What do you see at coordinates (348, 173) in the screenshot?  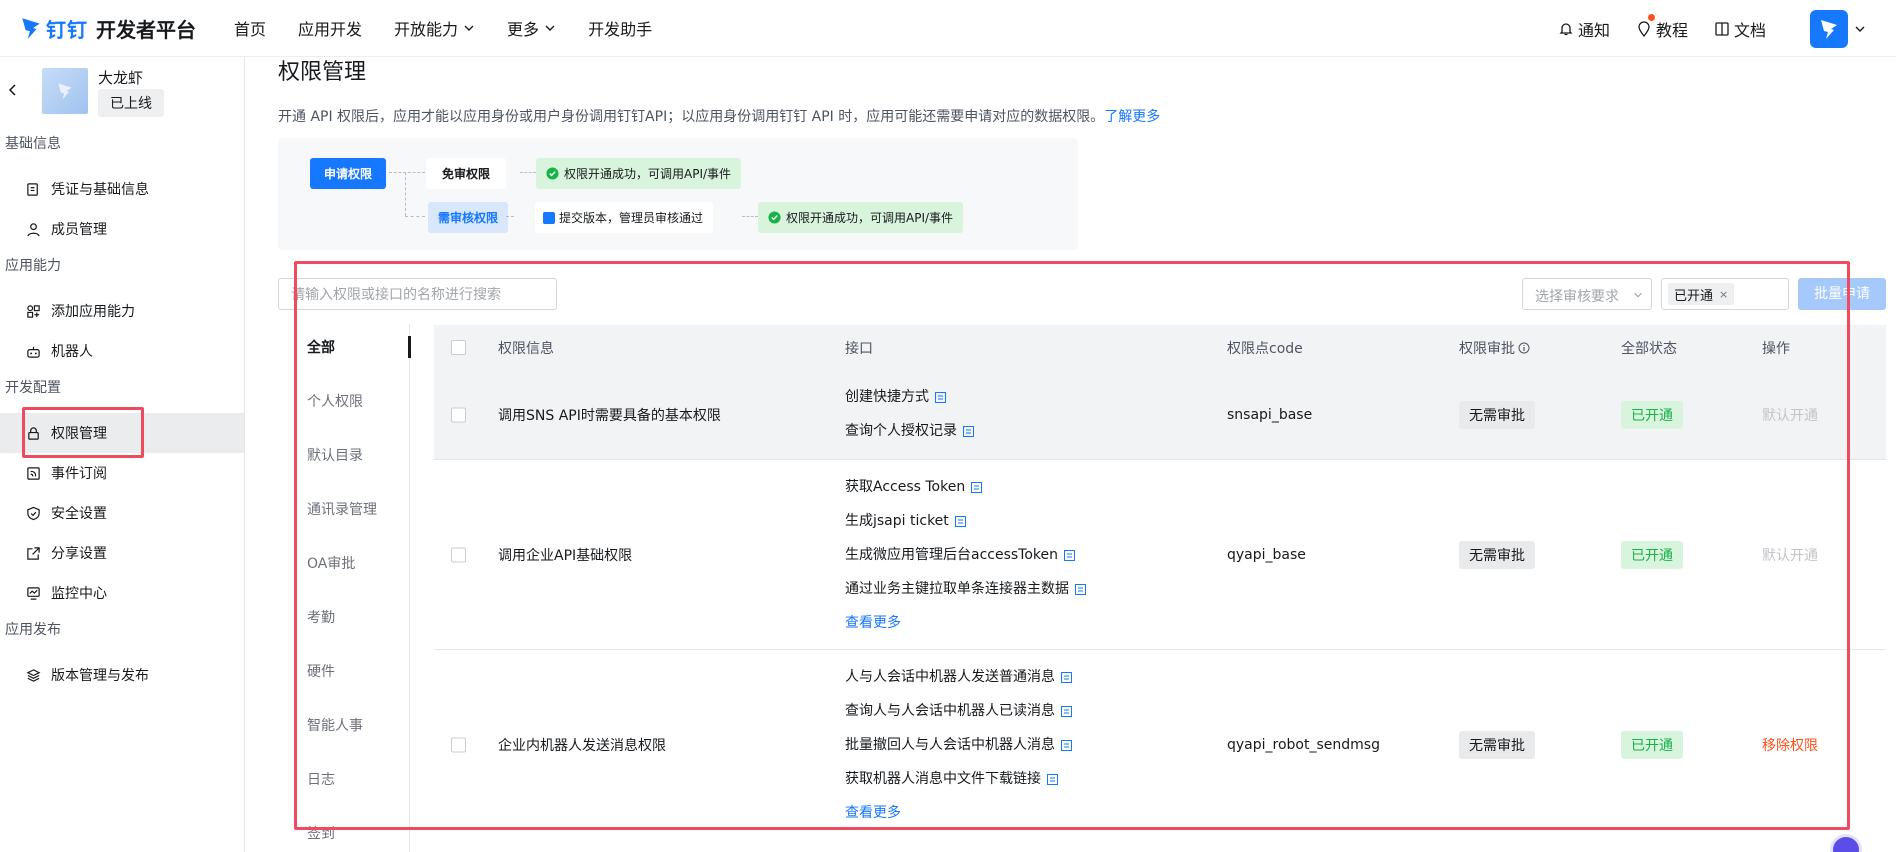 I see `apply-permission-node: 申请权限` at bounding box center [348, 173].